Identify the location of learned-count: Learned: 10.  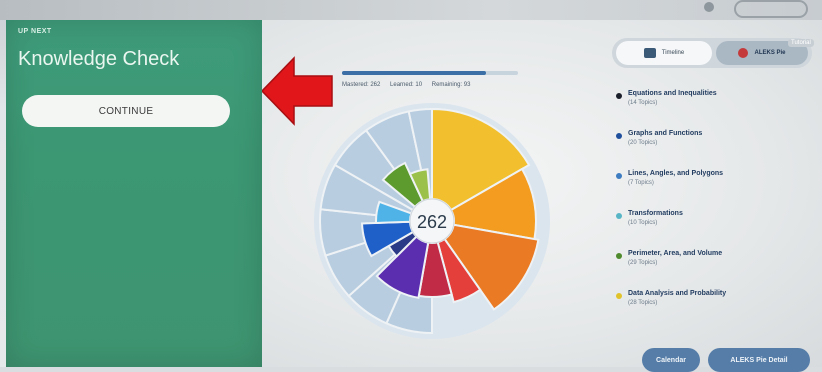
(406, 85).